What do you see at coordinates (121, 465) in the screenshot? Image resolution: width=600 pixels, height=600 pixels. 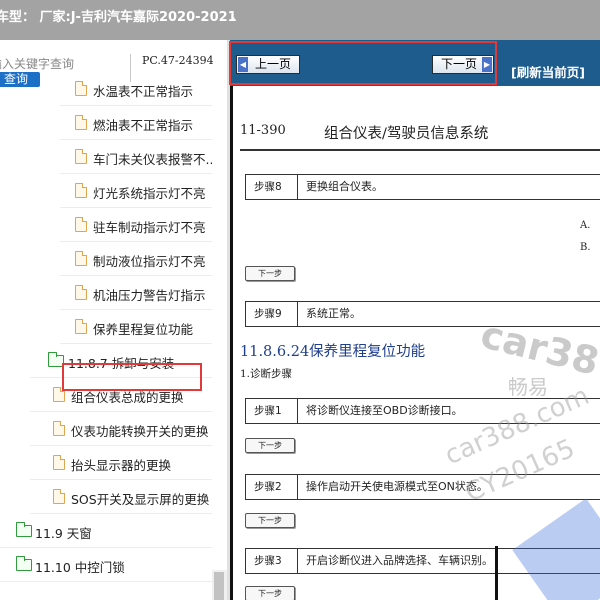 I see `tree-item-label: 抬头显示器的更换` at bounding box center [121, 465].